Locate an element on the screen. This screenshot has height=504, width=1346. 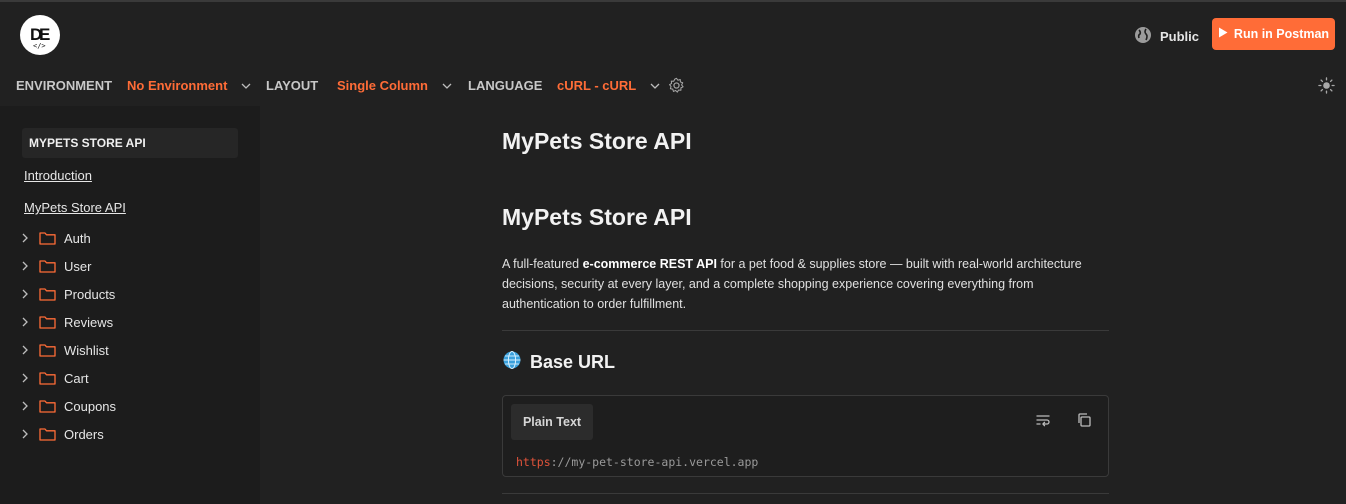
base-url-value: https://my-pet-store-api.vercel.app is located at coordinates (637, 462).